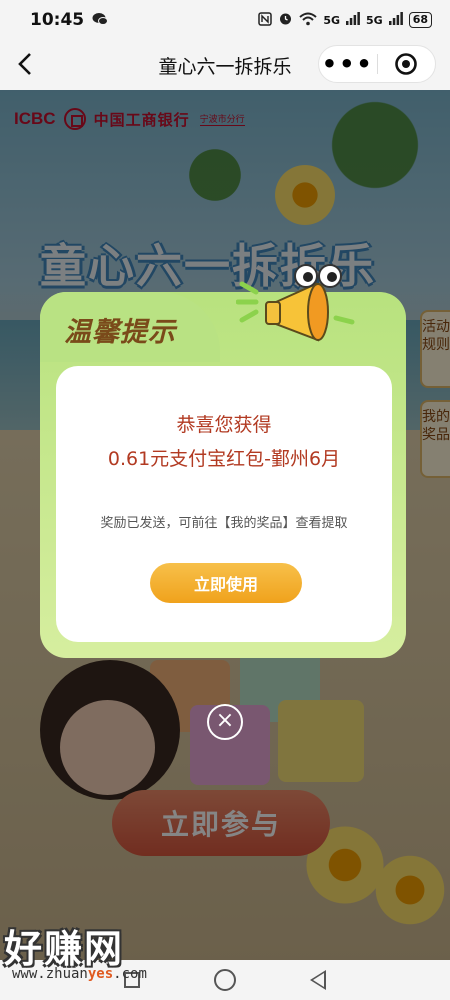 The image size is (450, 1000). I want to click on use-now-button: 立即使用, so click(226, 583).